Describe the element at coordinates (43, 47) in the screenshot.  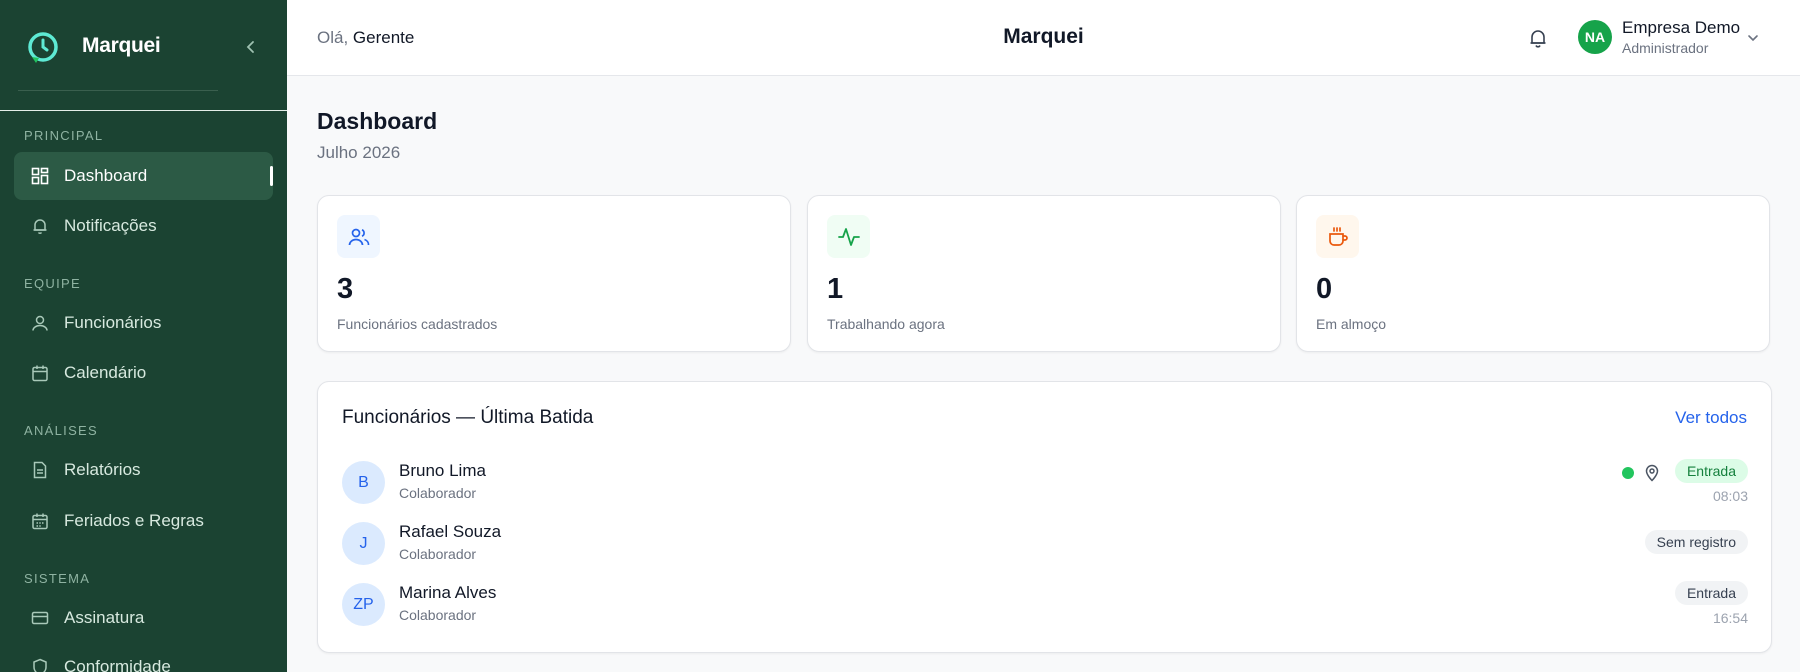
I see `clock-logo-icon` at that location.